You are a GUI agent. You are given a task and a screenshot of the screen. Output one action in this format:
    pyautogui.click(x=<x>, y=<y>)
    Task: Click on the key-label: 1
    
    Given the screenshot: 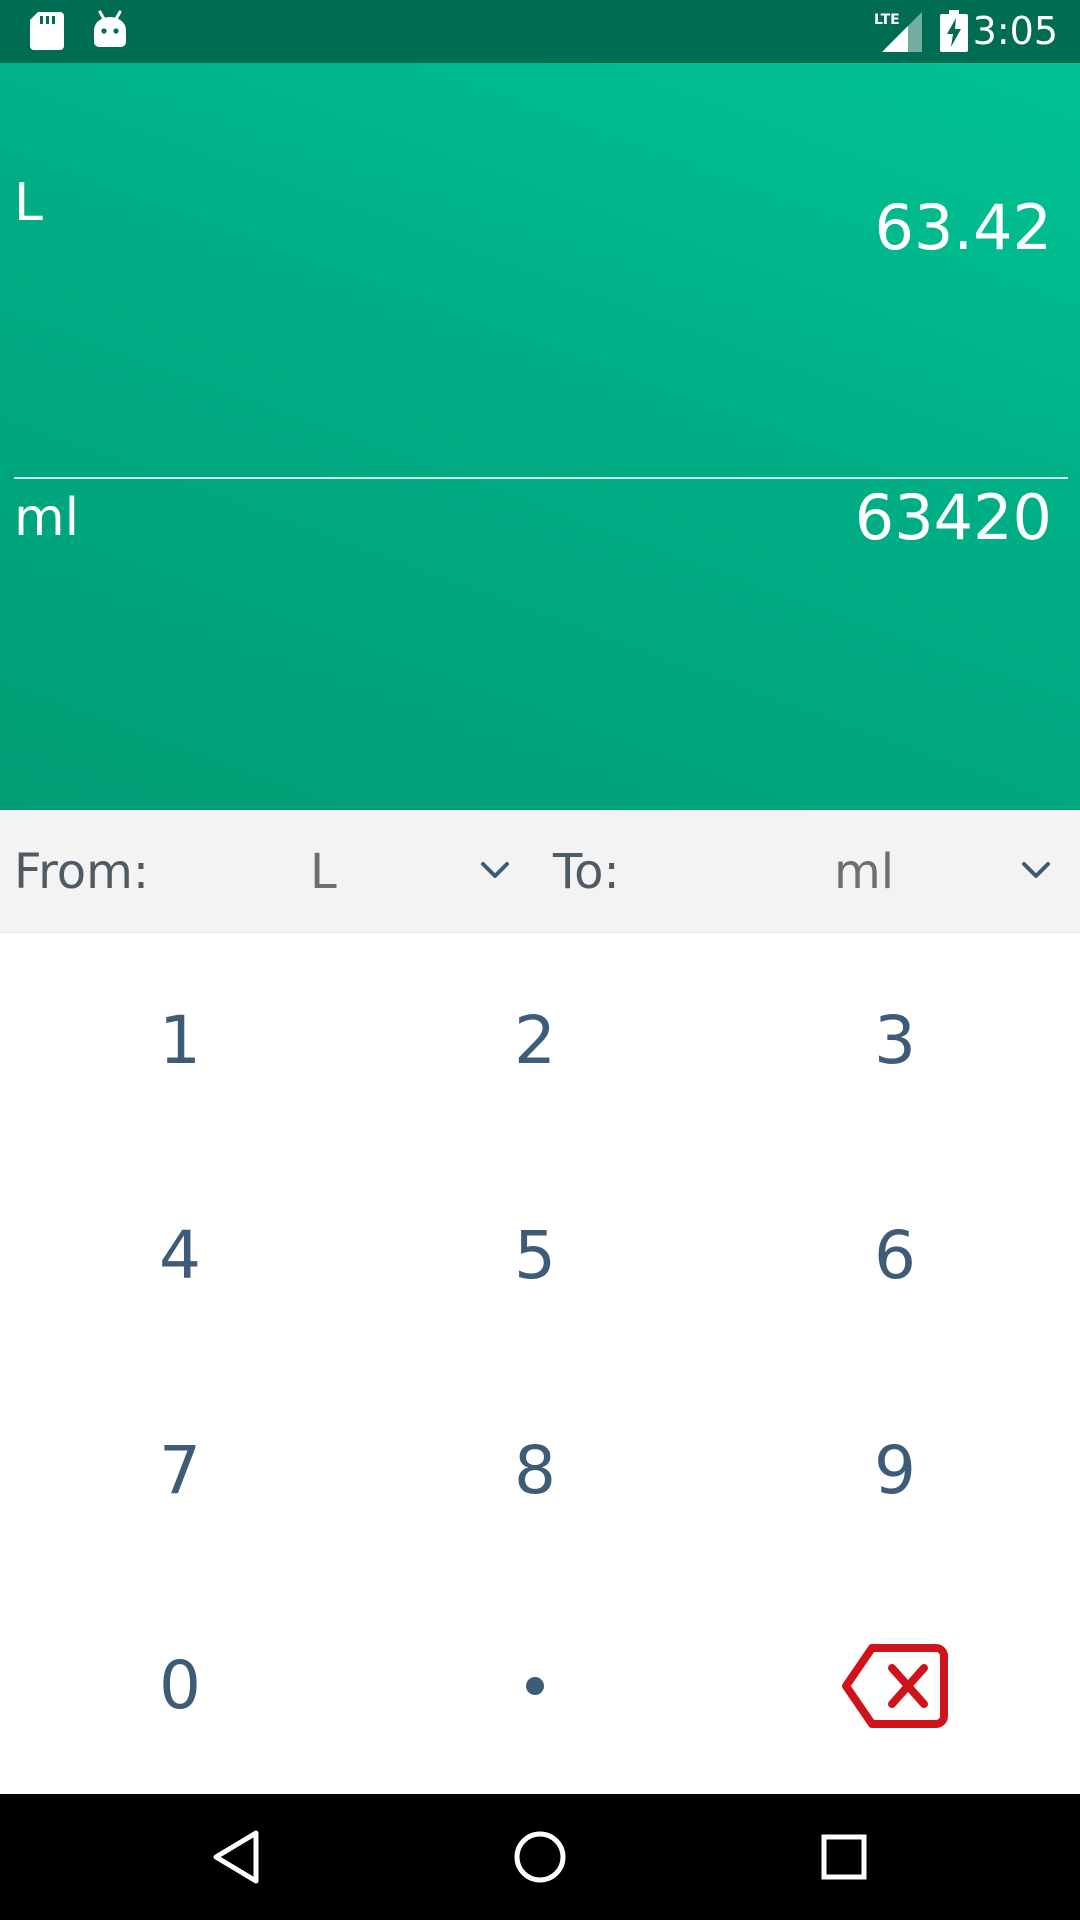 What is the action you would take?
    pyautogui.click(x=180, y=1040)
    